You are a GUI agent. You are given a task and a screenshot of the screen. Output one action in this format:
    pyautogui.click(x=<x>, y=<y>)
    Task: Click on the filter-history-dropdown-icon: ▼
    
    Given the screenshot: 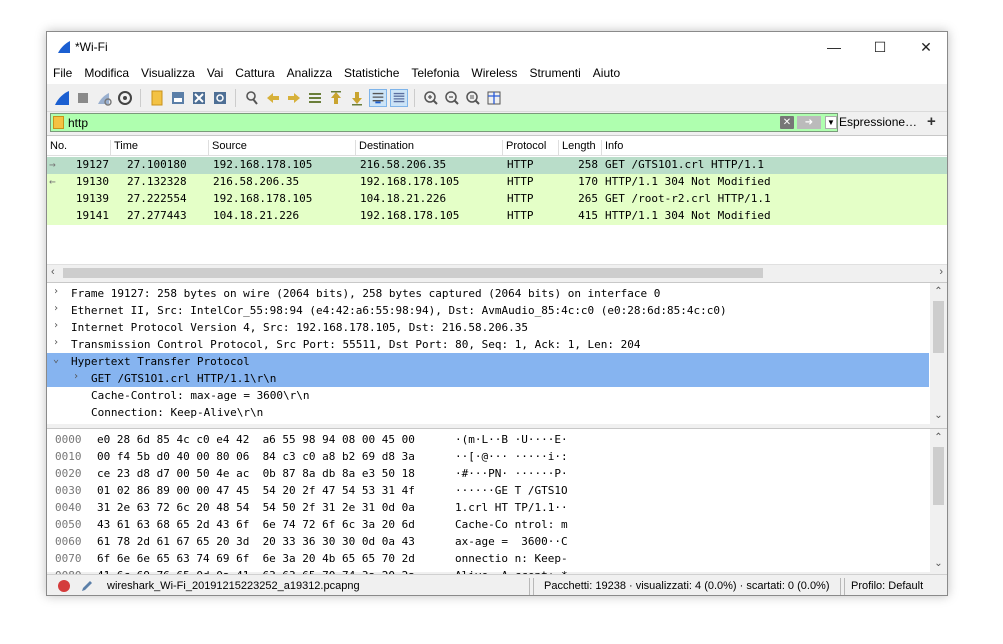 What is the action you would take?
    pyautogui.click(x=831, y=122)
    